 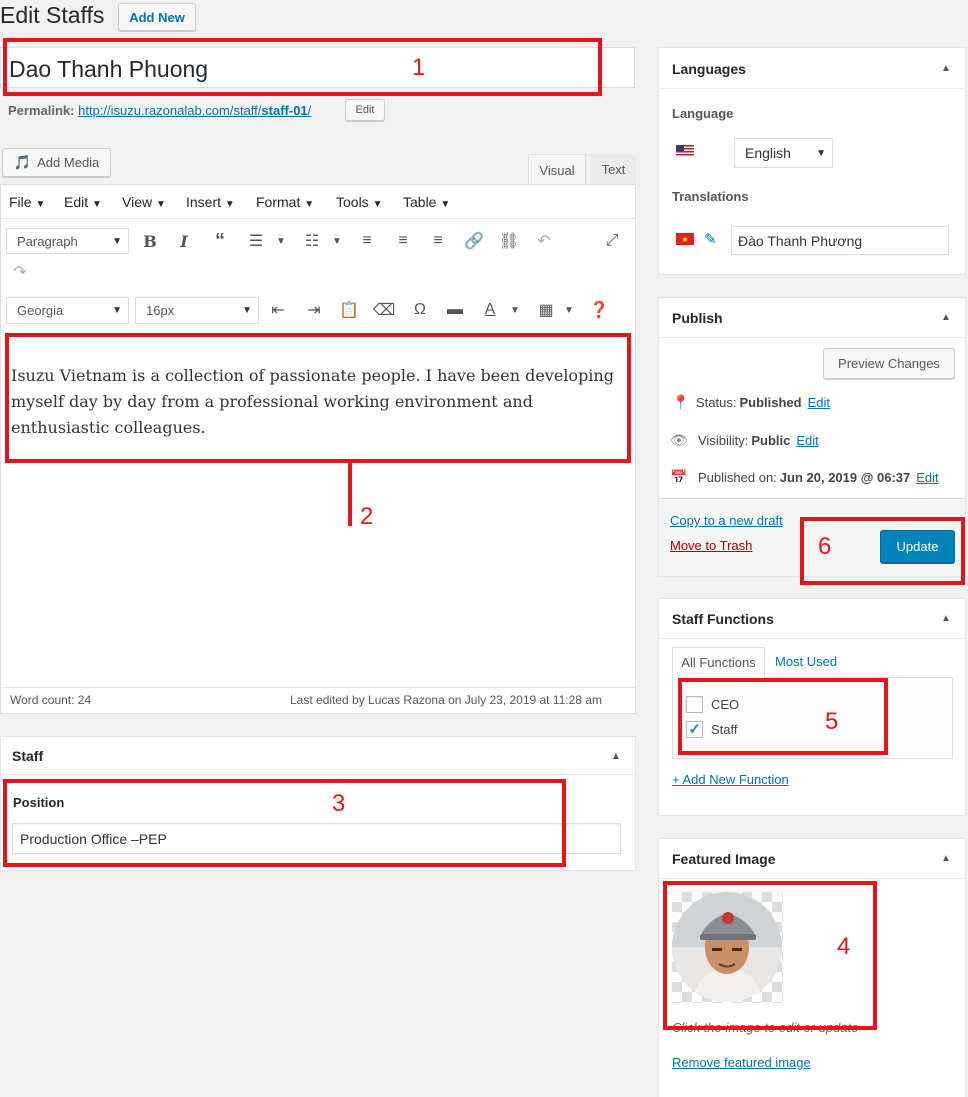 What do you see at coordinates (710, 196) in the screenshot?
I see `translations-label: Translations` at bounding box center [710, 196].